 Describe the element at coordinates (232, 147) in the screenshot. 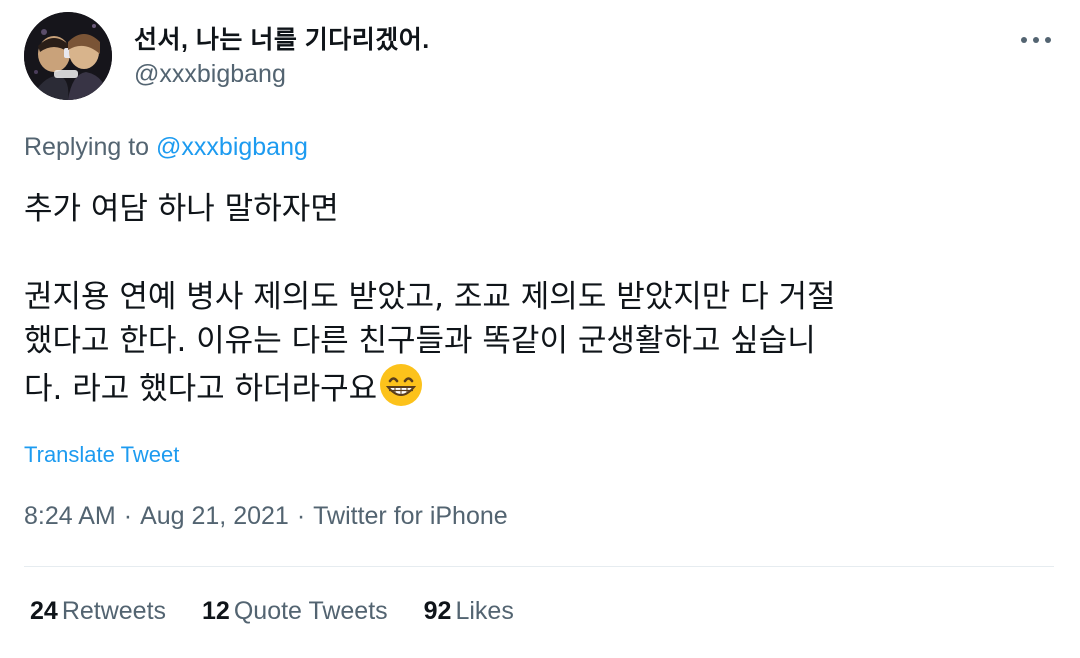

I see `replying-handle-link: @xxxbigbang` at that location.